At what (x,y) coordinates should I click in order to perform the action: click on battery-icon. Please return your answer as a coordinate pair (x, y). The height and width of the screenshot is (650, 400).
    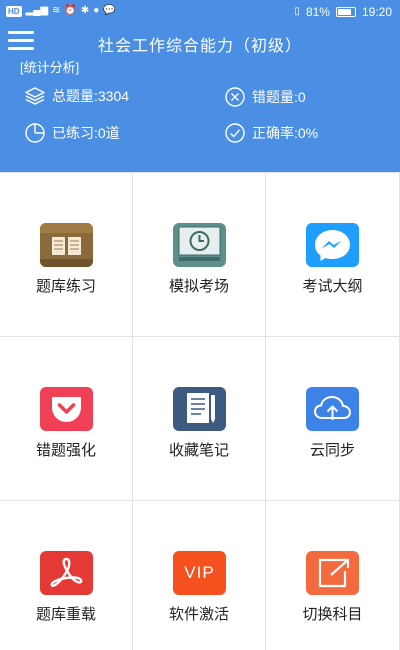
    Looking at the image, I should click on (345, 12).